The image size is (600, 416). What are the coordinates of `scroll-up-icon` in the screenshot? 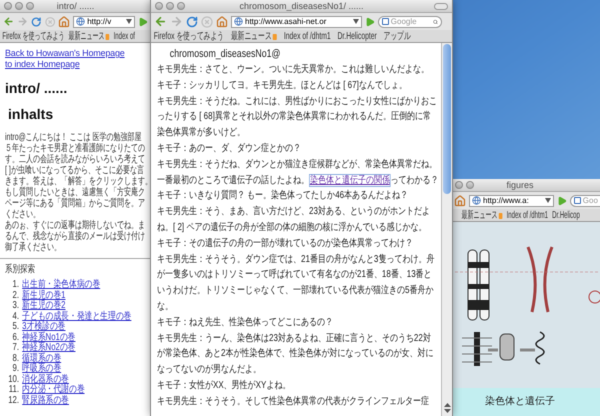 It's located at (447, 405).